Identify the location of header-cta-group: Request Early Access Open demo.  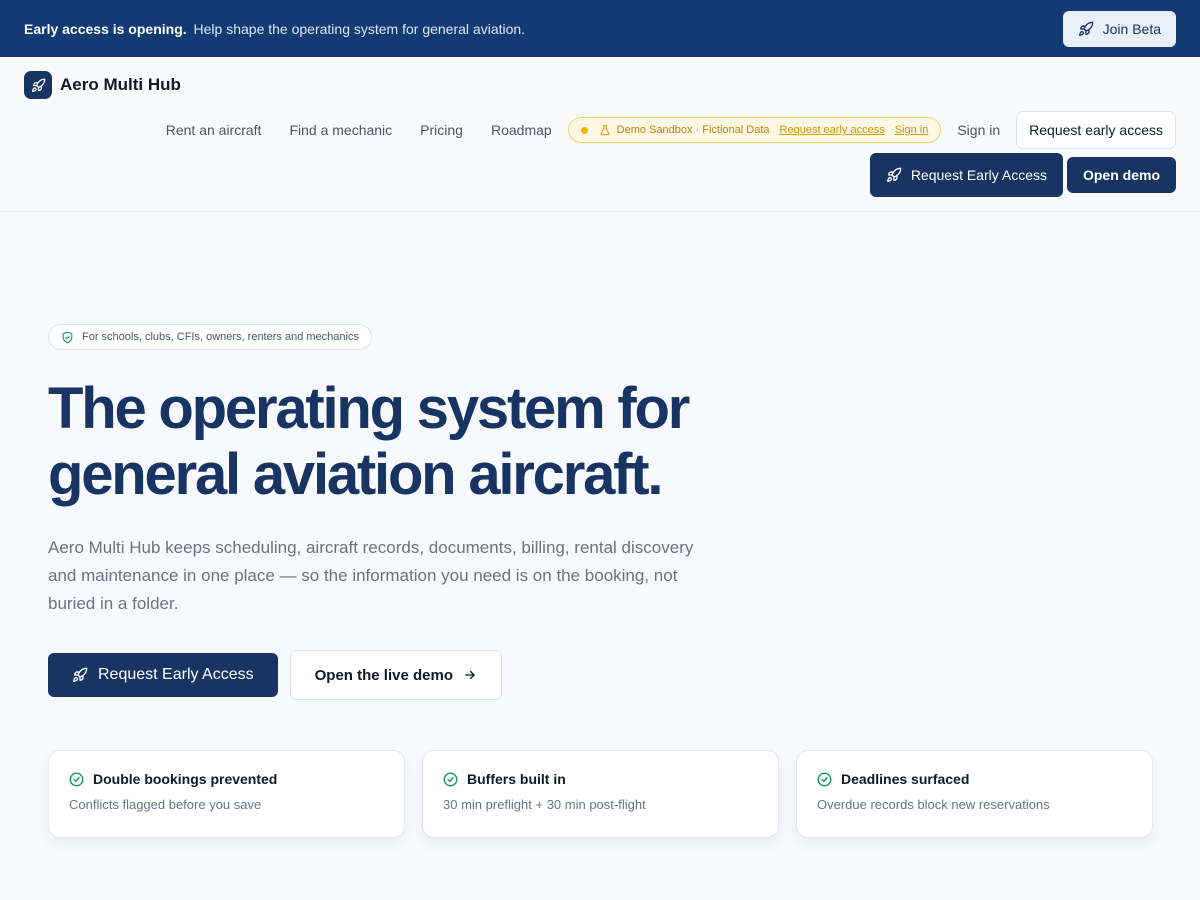
(1022, 175).